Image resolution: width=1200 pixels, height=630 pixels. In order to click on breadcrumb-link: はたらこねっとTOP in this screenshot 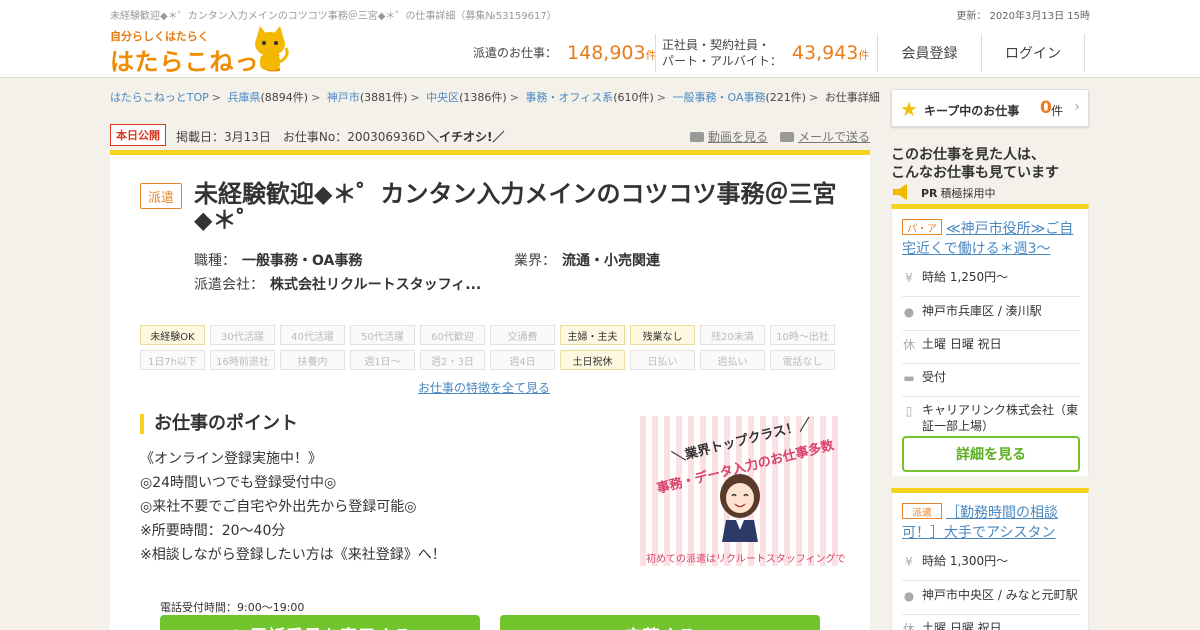, I will do `click(159, 97)`.